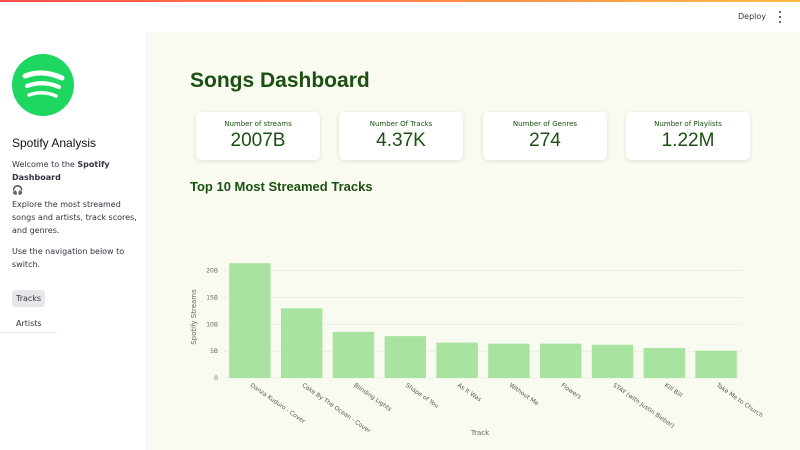  What do you see at coordinates (739, 400) in the screenshot?
I see `chart-x-tick-label: Take Me to Church` at bounding box center [739, 400].